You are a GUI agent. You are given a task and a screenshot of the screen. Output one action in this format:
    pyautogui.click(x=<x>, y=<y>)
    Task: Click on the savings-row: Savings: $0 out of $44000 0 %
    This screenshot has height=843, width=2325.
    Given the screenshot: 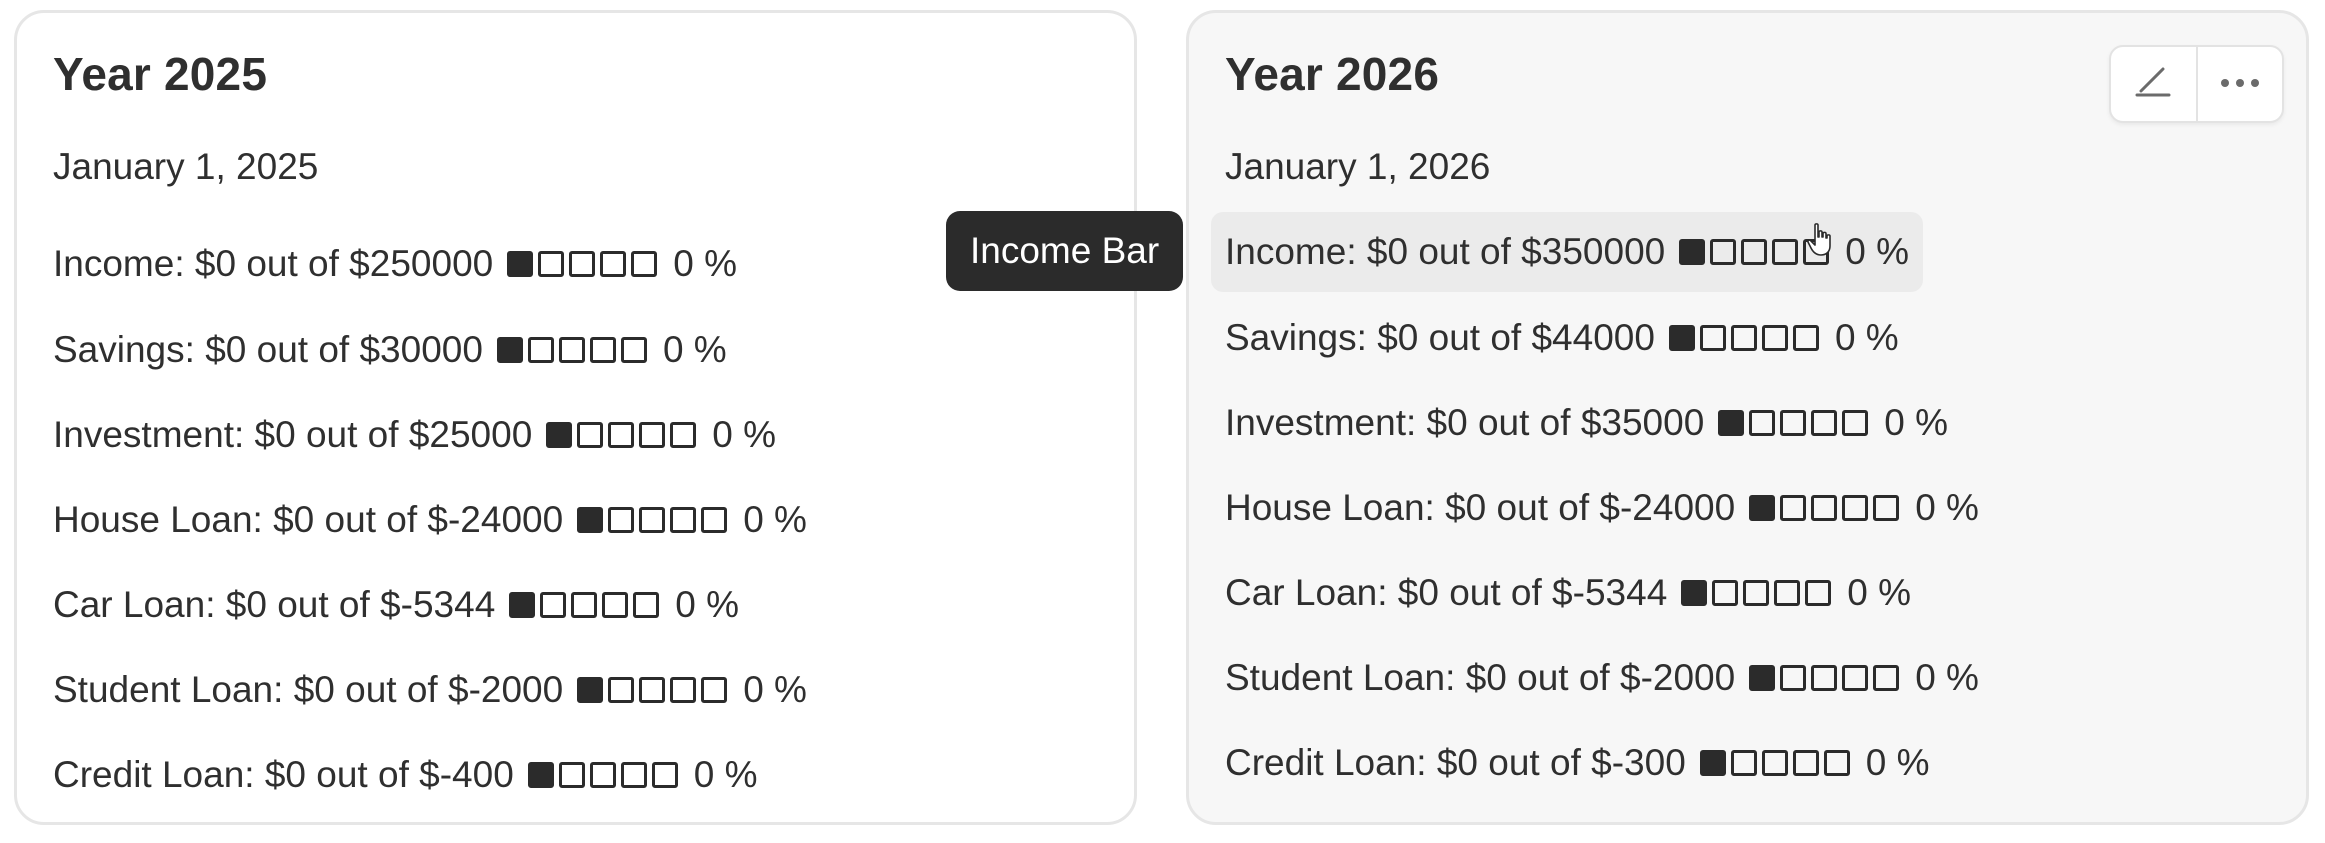 What is the action you would take?
    pyautogui.click(x=1562, y=338)
    